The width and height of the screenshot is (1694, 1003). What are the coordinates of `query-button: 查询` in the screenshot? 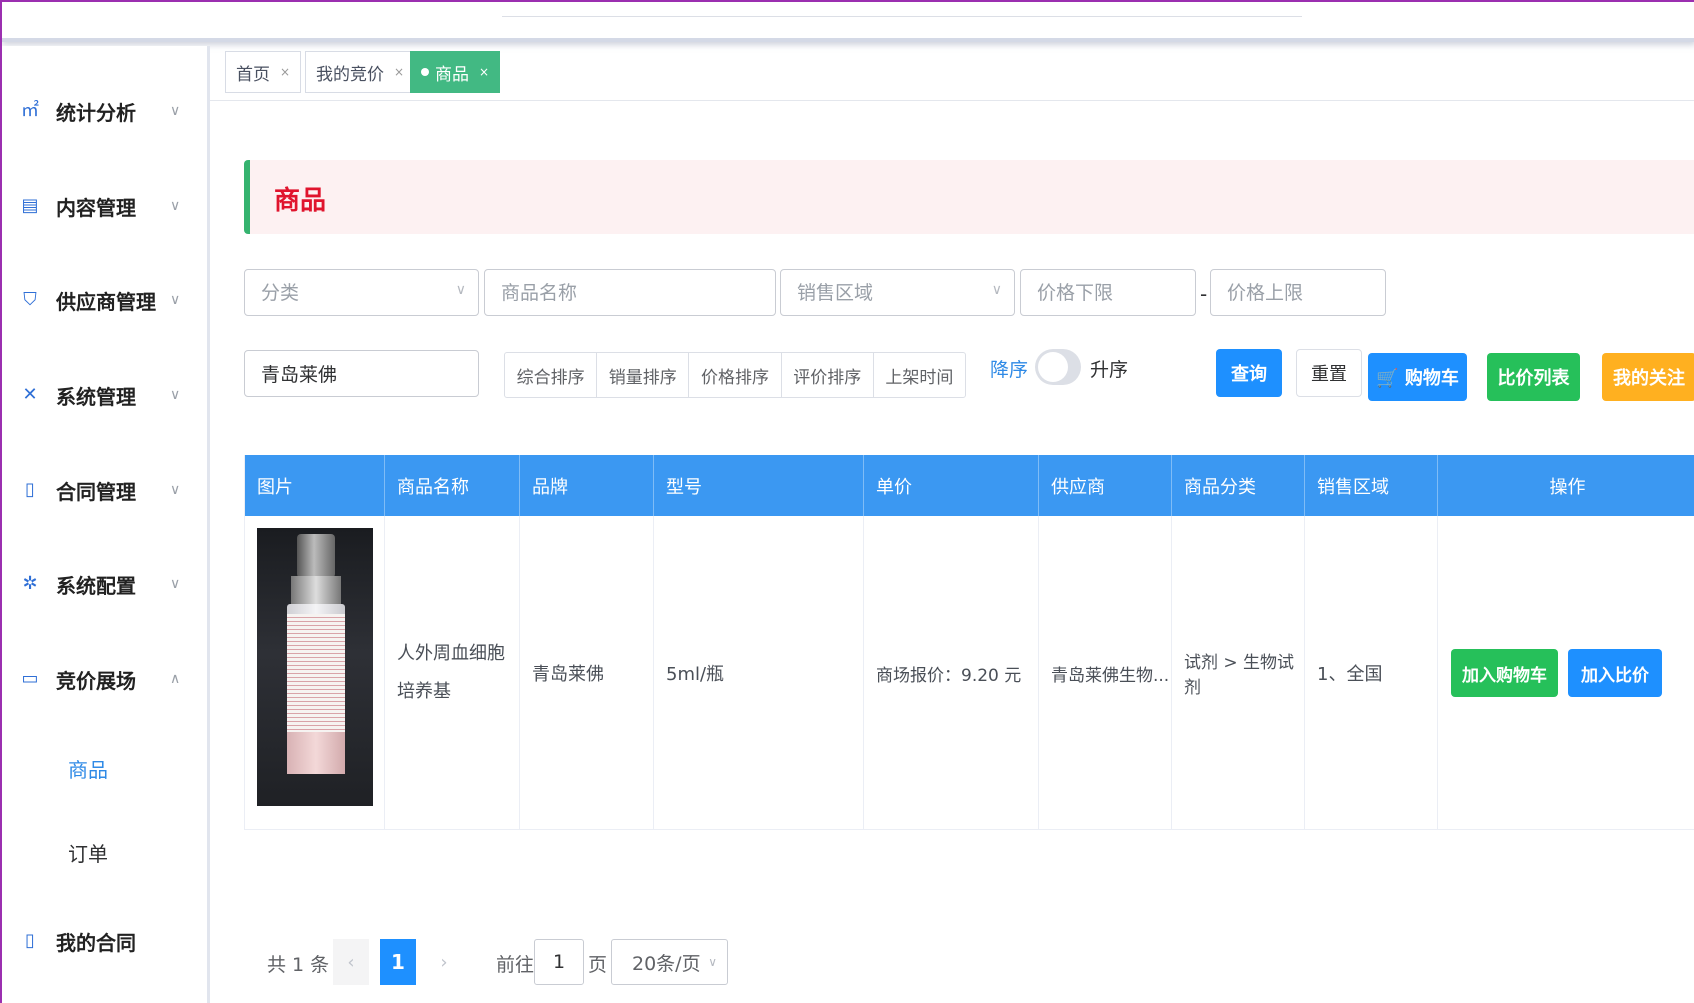 It's located at (1249, 373).